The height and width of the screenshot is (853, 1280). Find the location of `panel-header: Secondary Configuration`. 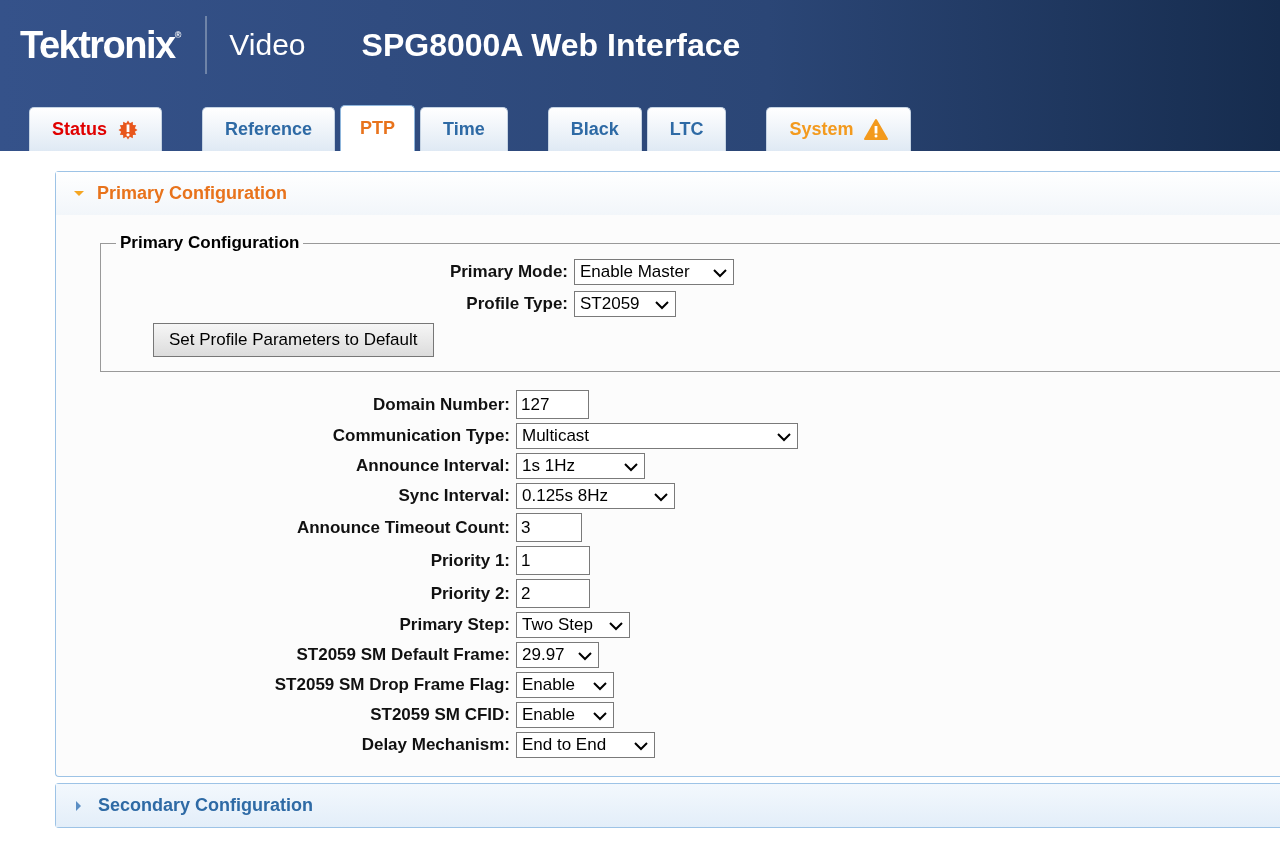

panel-header: Secondary Configuration is located at coordinates (668, 805).